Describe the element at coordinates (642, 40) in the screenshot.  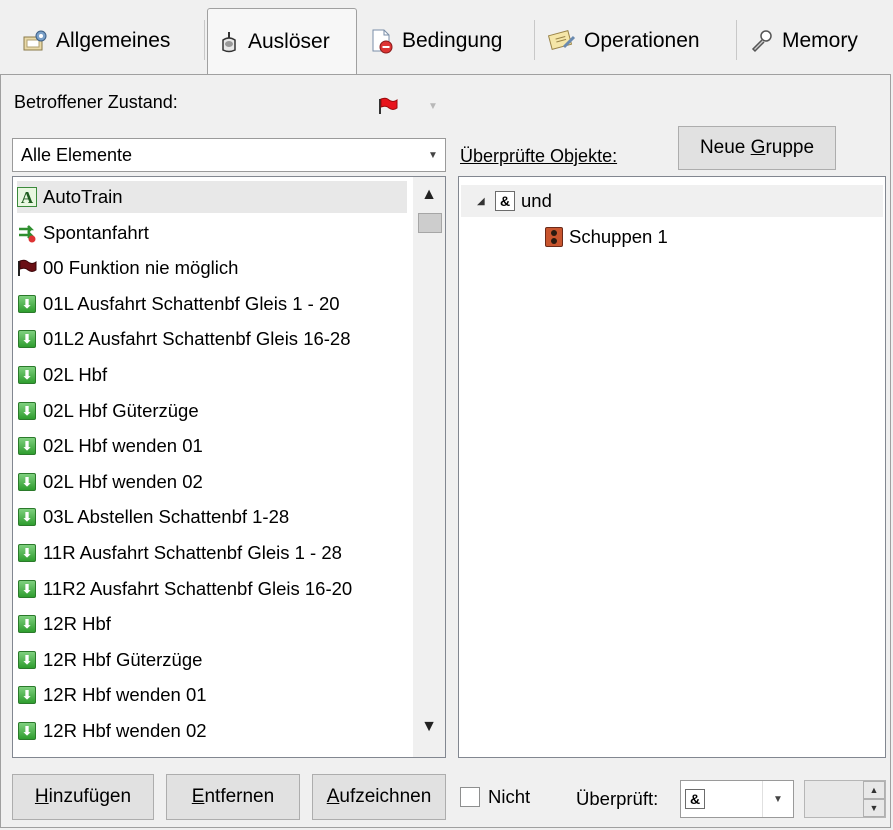
I see `tab-operations-label: Operationen` at that location.